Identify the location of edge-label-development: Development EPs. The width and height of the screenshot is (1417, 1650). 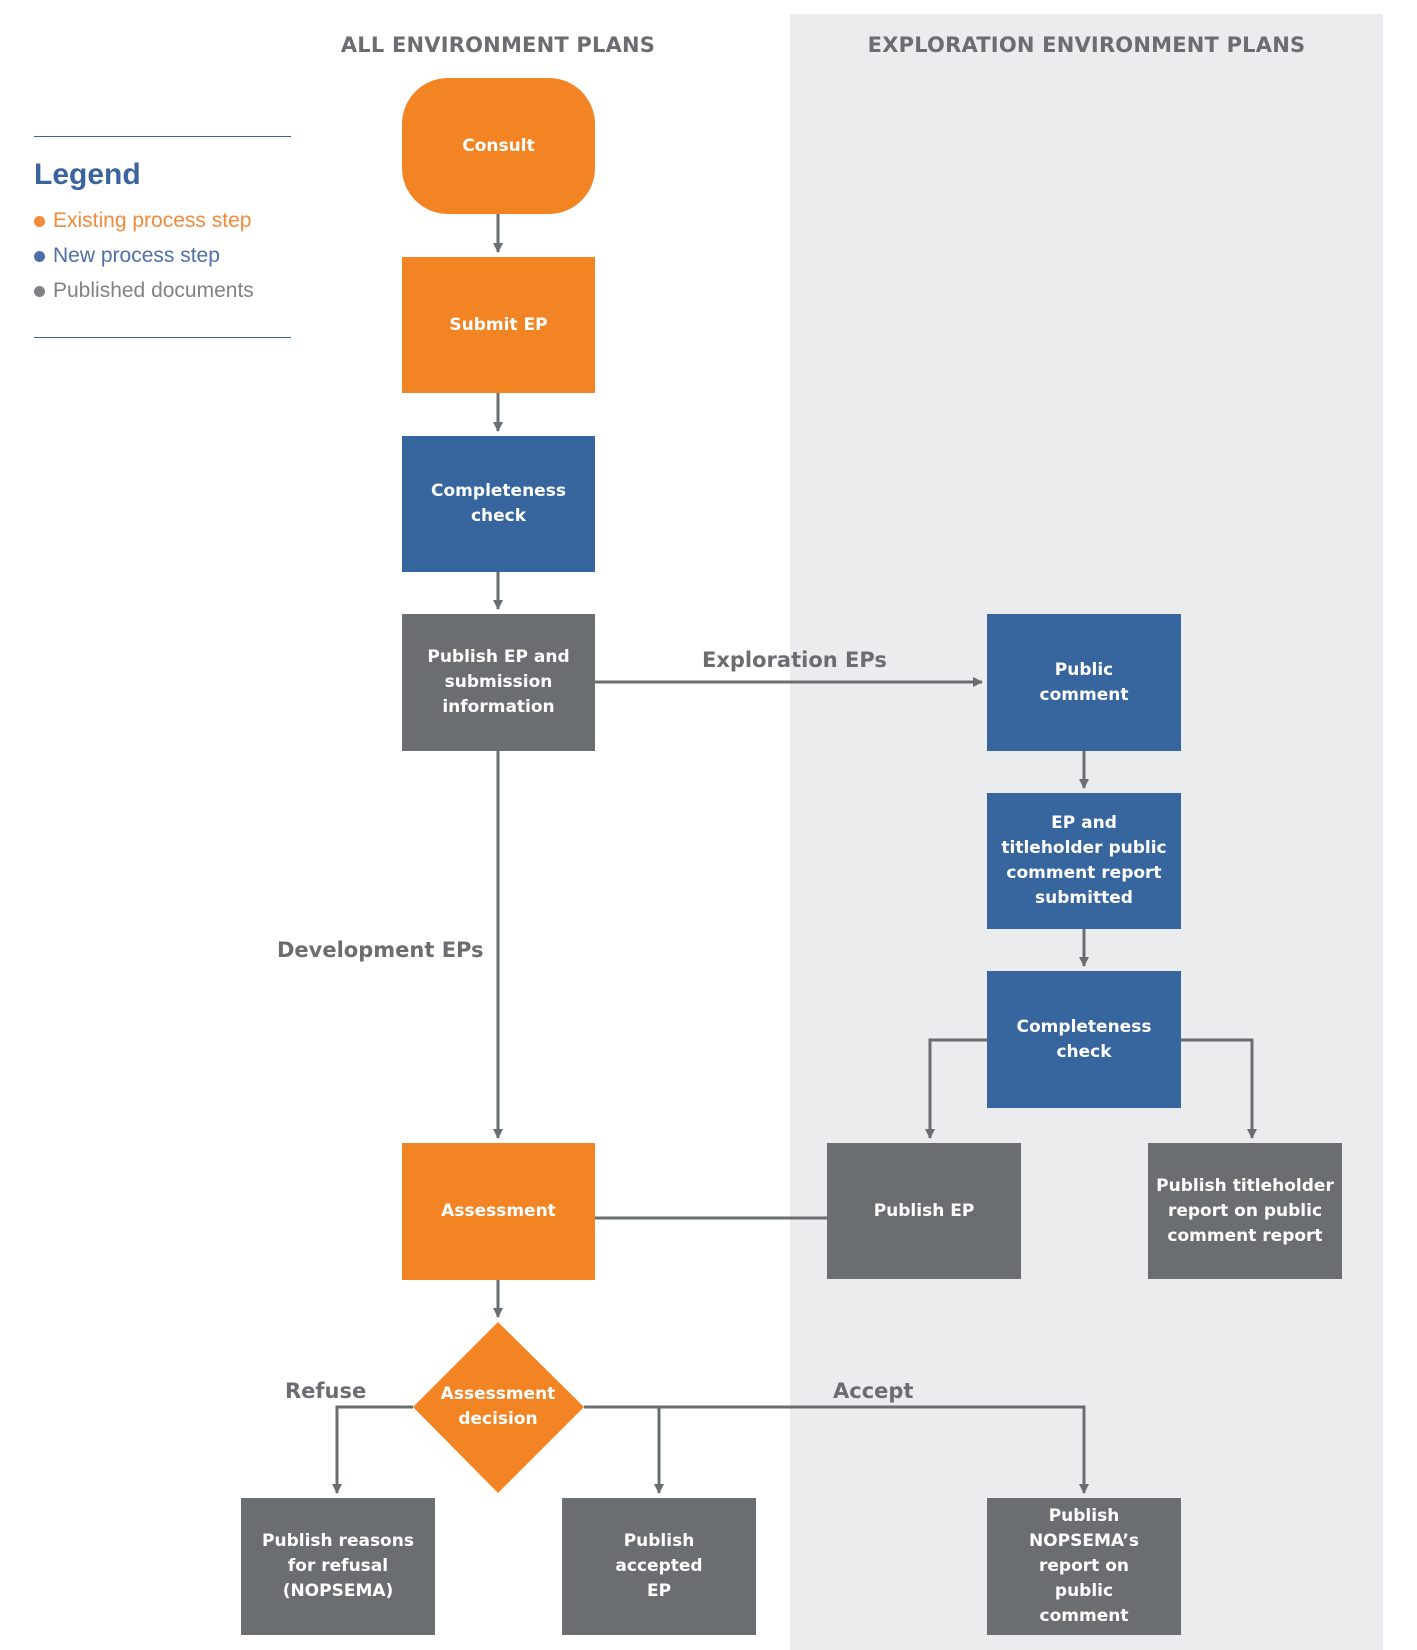
(380, 950).